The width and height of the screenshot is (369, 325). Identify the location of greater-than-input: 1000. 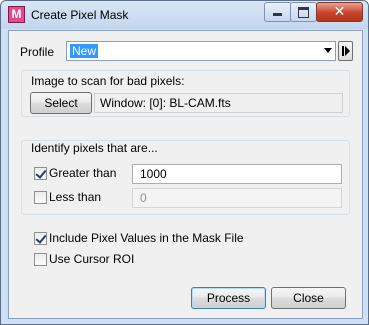
(237, 174).